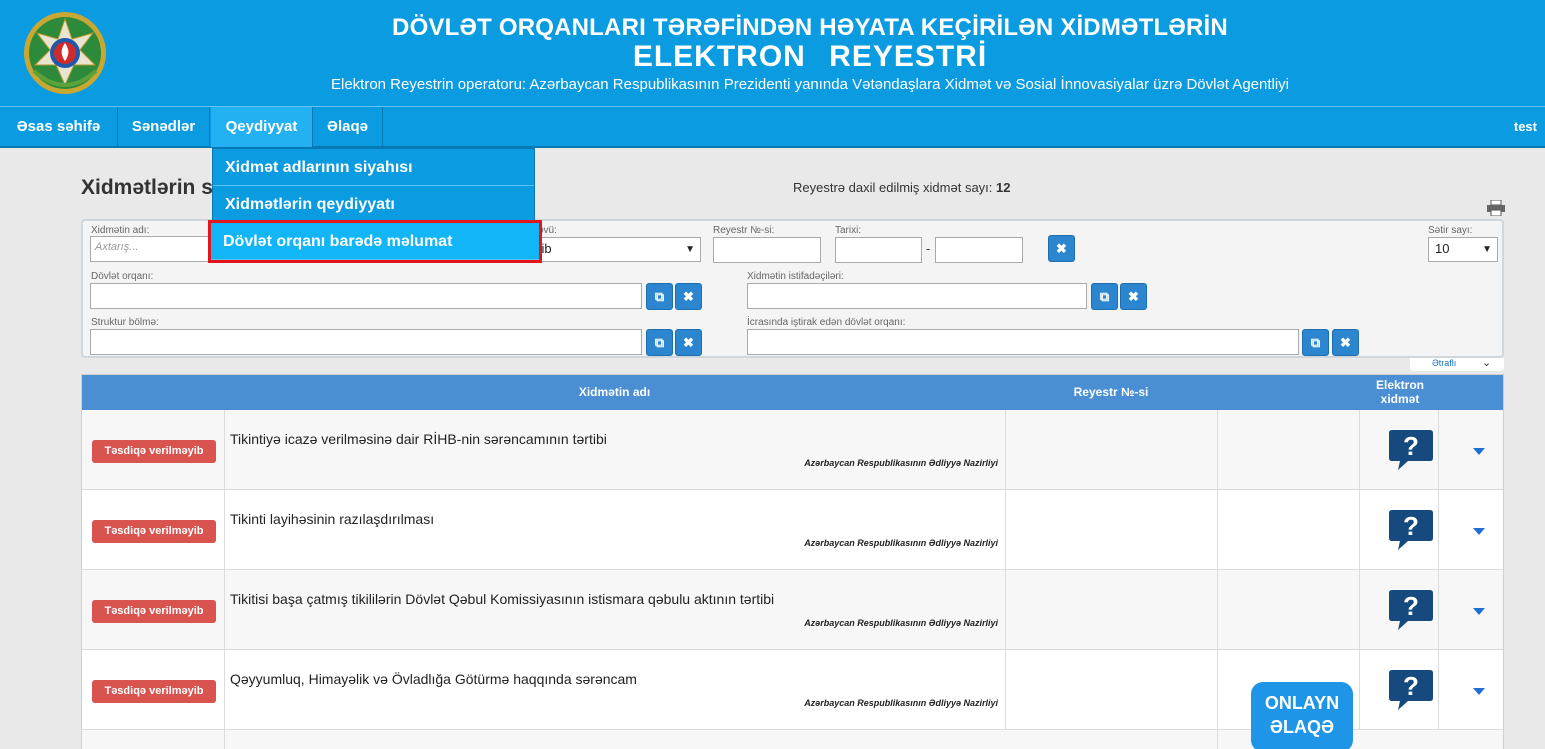  Describe the element at coordinates (1487, 363) in the screenshot. I see `chevron-down-icon: ⌄` at that location.